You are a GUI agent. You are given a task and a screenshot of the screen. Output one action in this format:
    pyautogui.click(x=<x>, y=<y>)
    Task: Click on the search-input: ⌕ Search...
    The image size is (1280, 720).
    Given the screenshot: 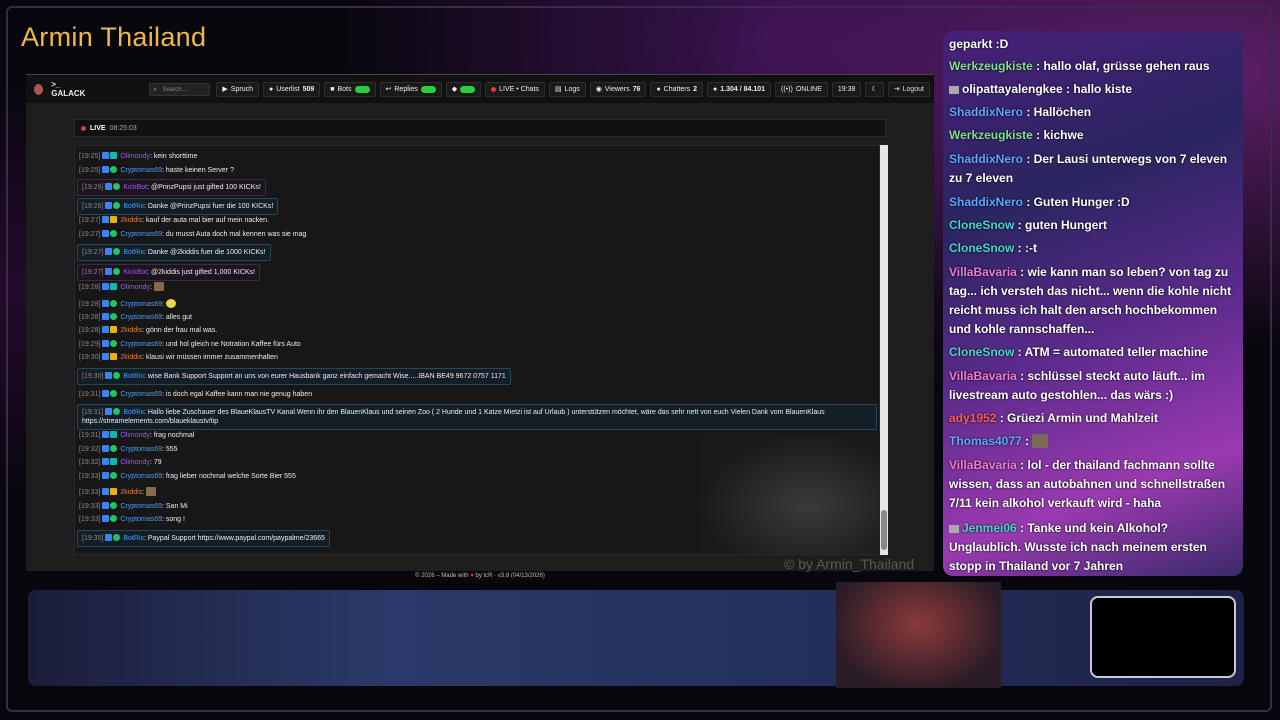 What is the action you would take?
    pyautogui.click(x=180, y=89)
    